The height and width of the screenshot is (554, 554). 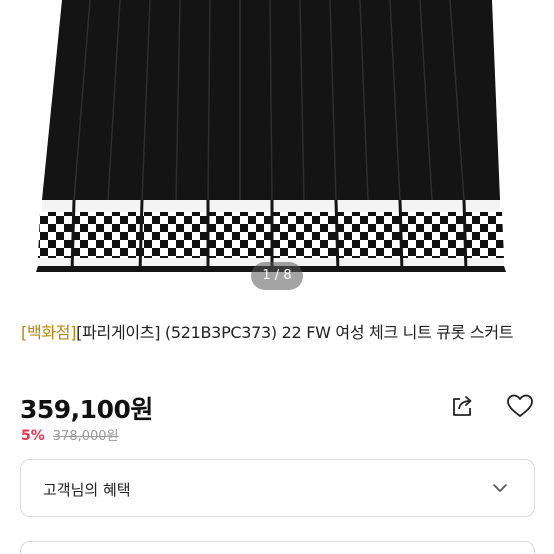 What do you see at coordinates (33, 436) in the screenshot?
I see `discount-rate: 5%` at bounding box center [33, 436].